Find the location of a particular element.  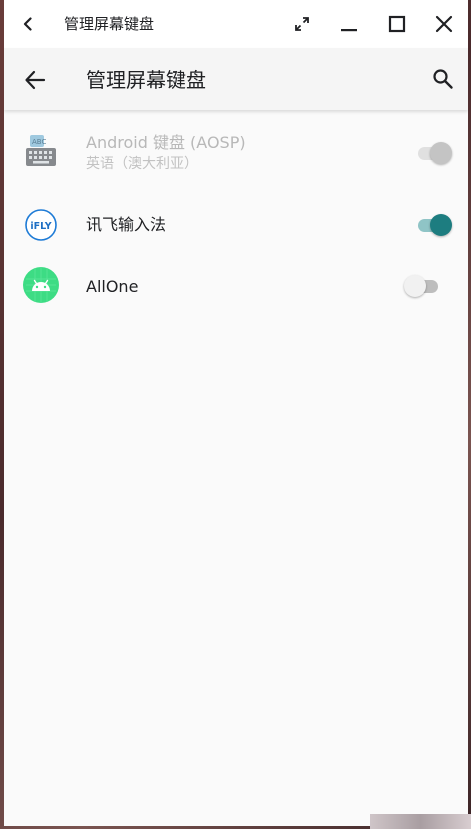

keyboard-name: Android 键盘 (AOSP) is located at coordinates (166, 142).